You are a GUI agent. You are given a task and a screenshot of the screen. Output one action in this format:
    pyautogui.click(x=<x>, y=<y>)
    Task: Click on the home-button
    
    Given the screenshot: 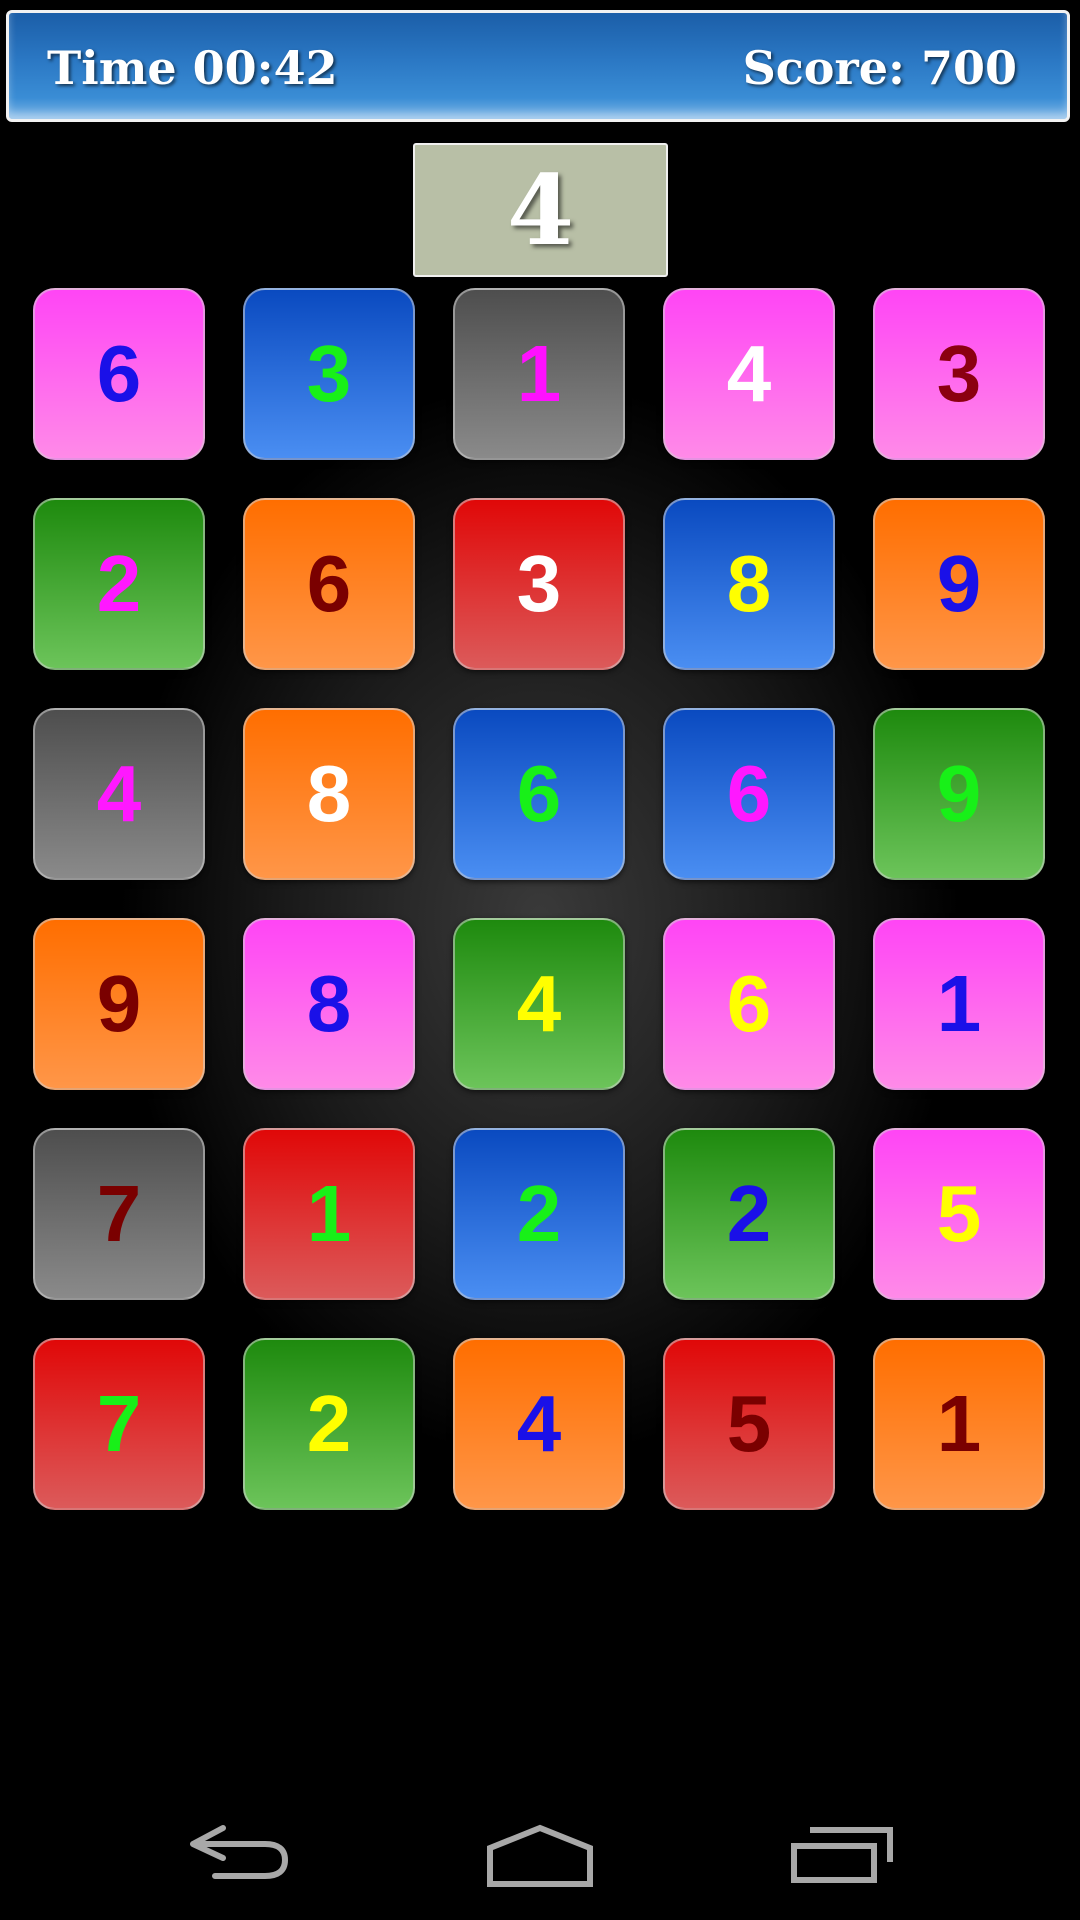 What is the action you would take?
    pyautogui.click(x=540, y=1857)
    